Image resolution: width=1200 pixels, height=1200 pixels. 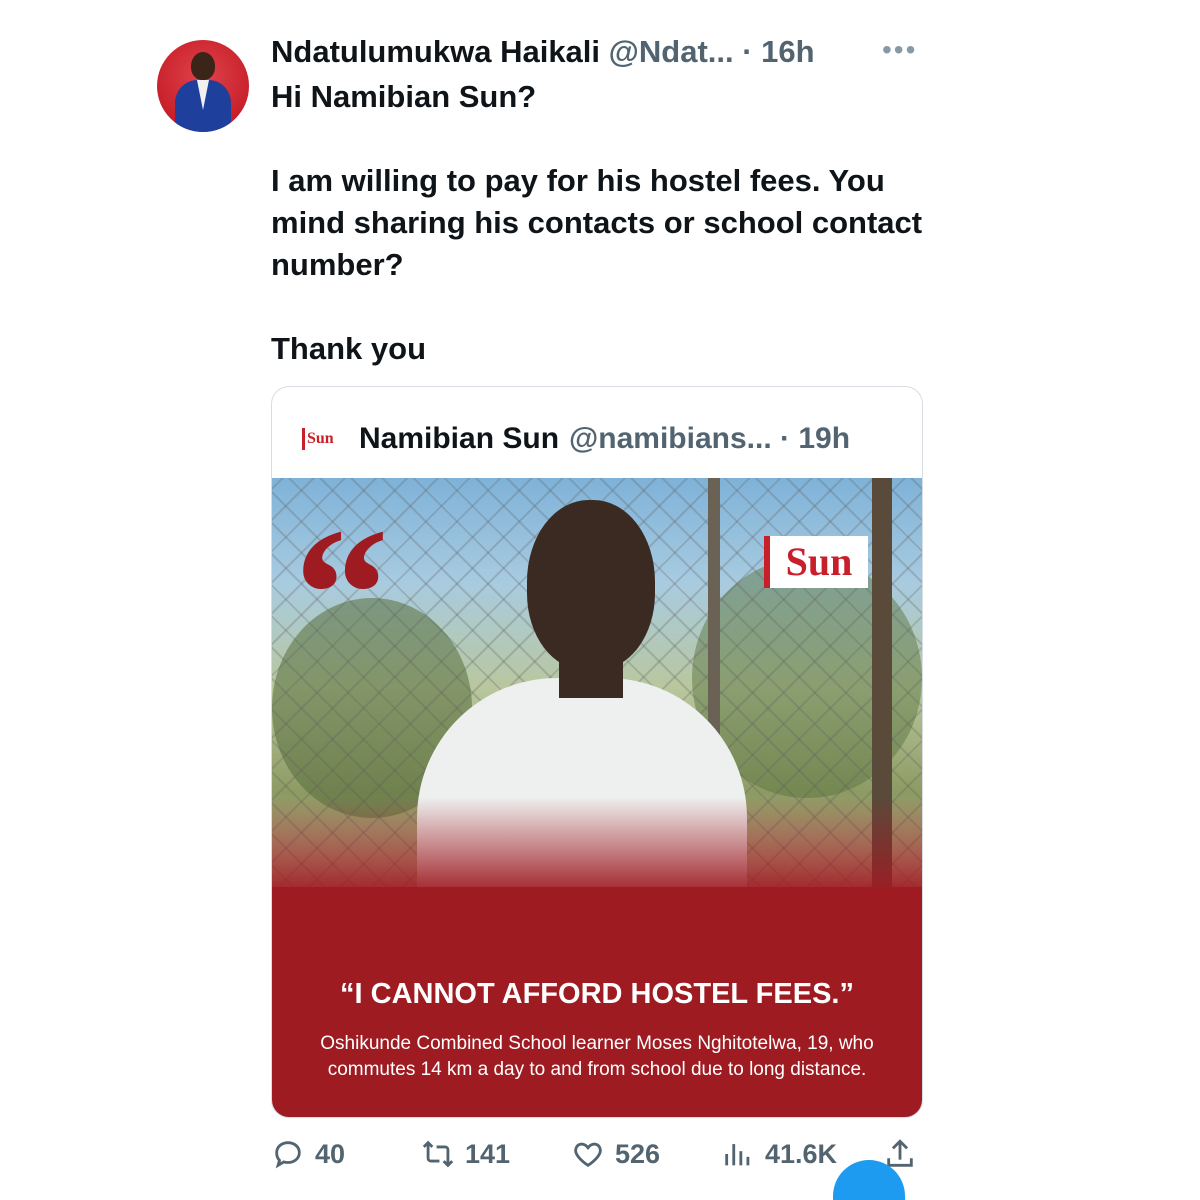 What do you see at coordinates (324, 439) in the screenshot?
I see `namibian-sun-logo: Sun` at bounding box center [324, 439].